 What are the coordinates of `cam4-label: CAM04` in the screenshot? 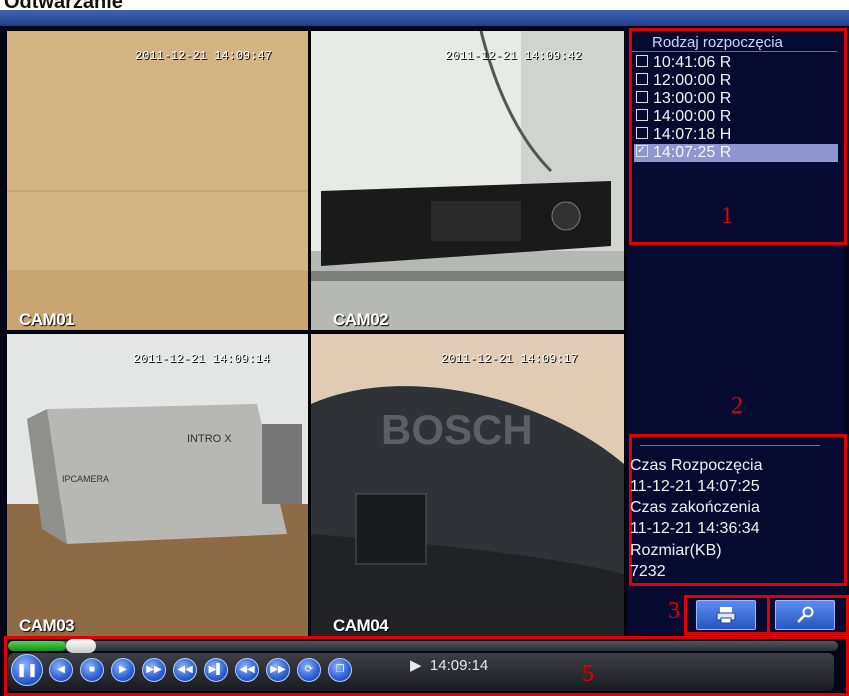 It's located at (361, 625).